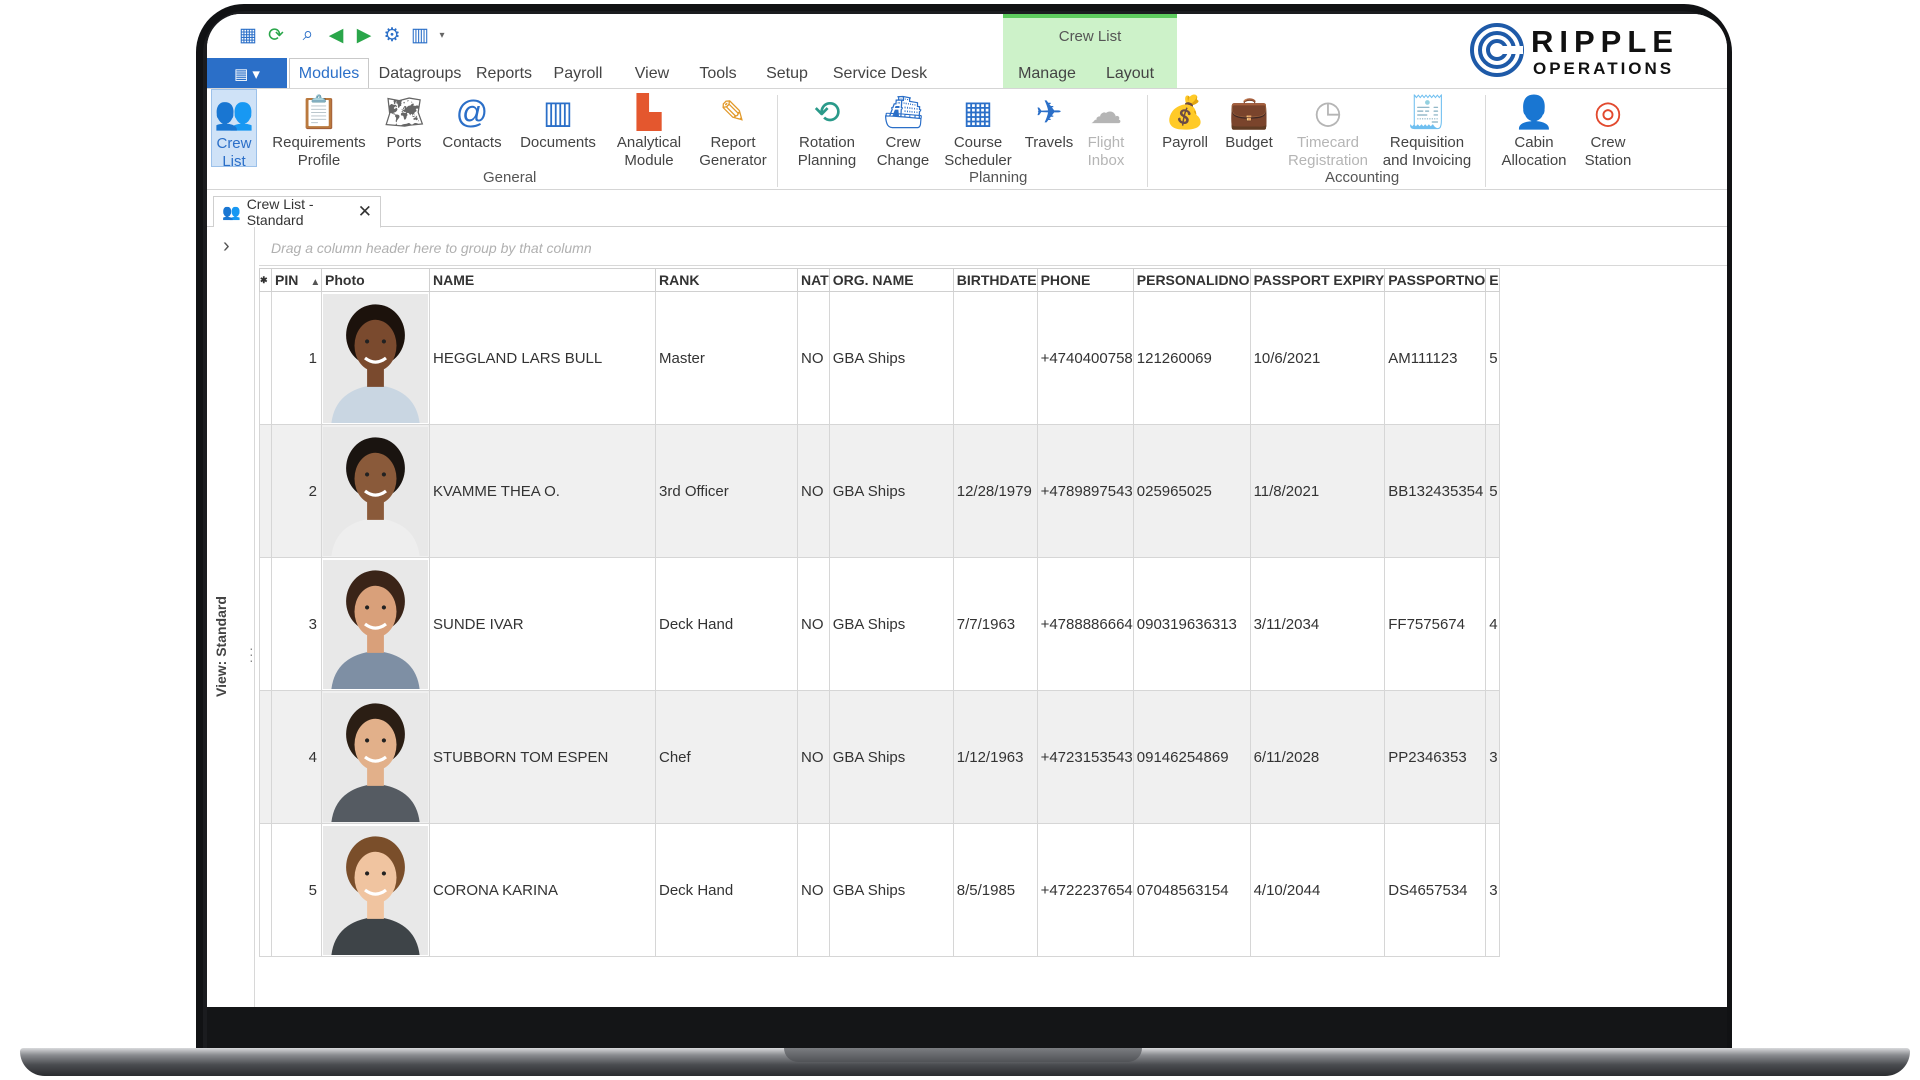 The image size is (1920, 1080). I want to click on column-header-personalidno: PERSONALIDNO, so click(1191, 280).